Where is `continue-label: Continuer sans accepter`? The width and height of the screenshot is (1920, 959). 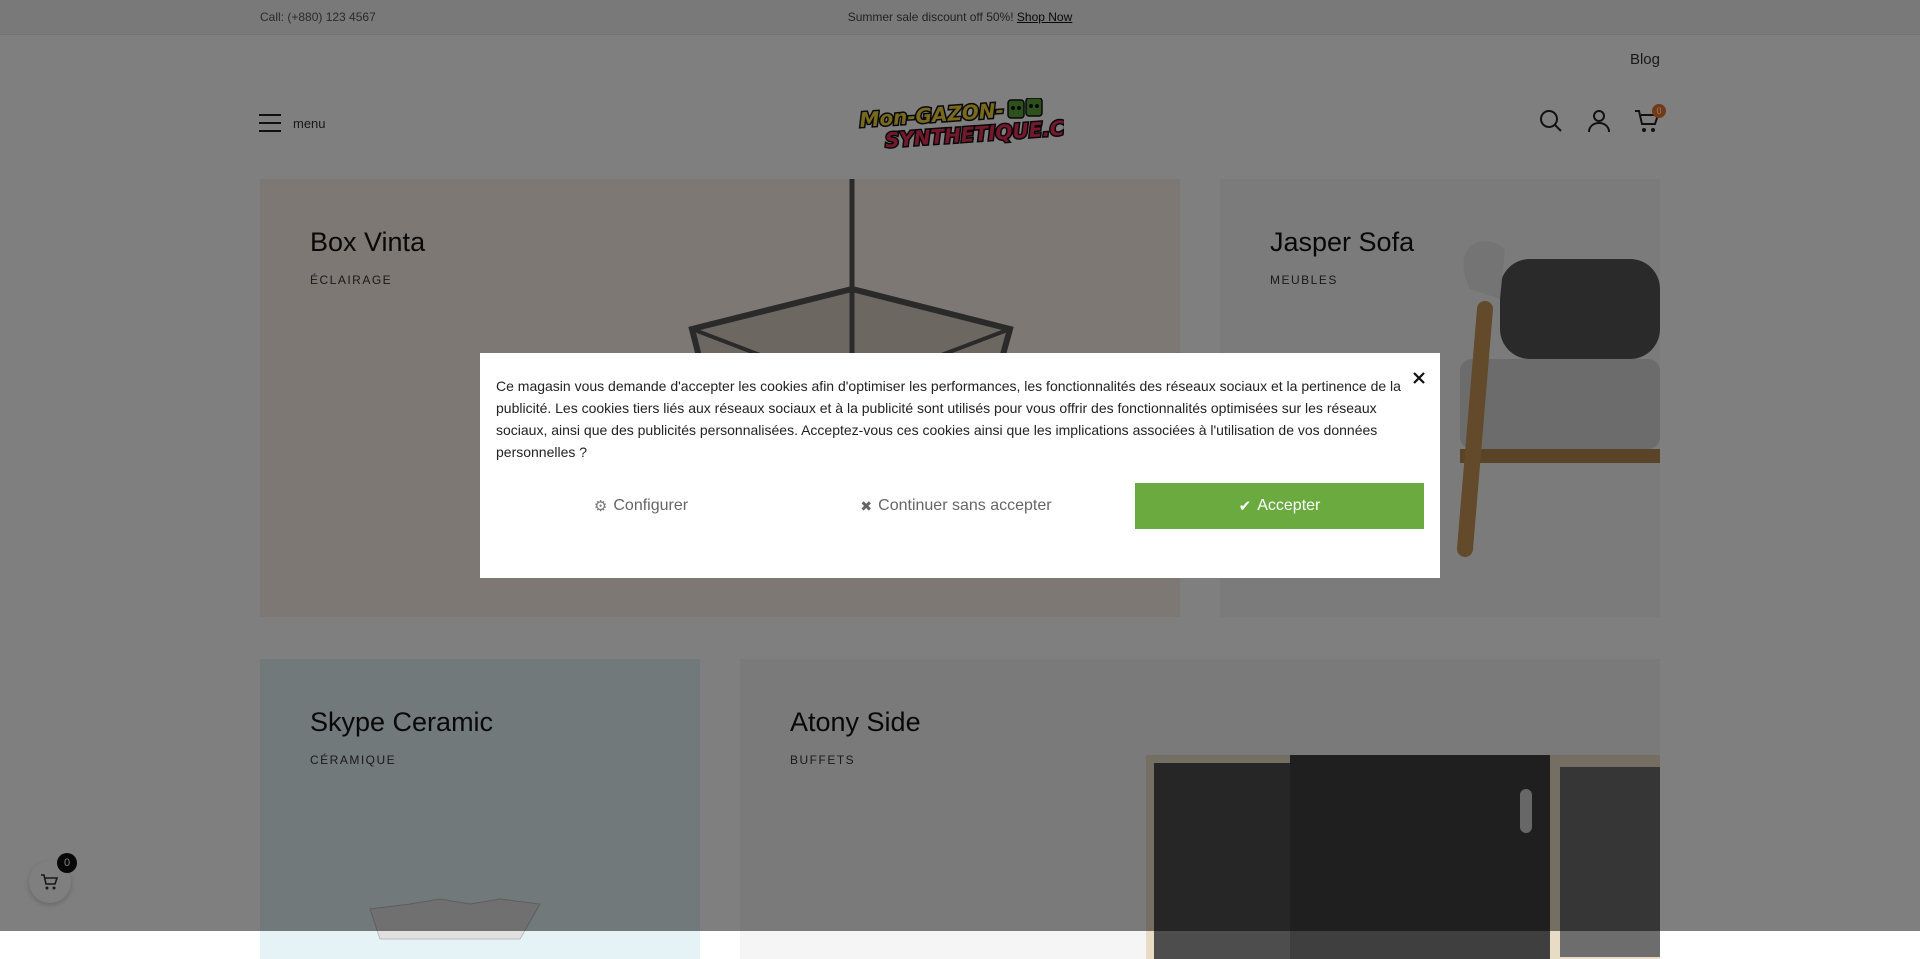
continue-label: Continuer sans accepter is located at coordinates (965, 505).